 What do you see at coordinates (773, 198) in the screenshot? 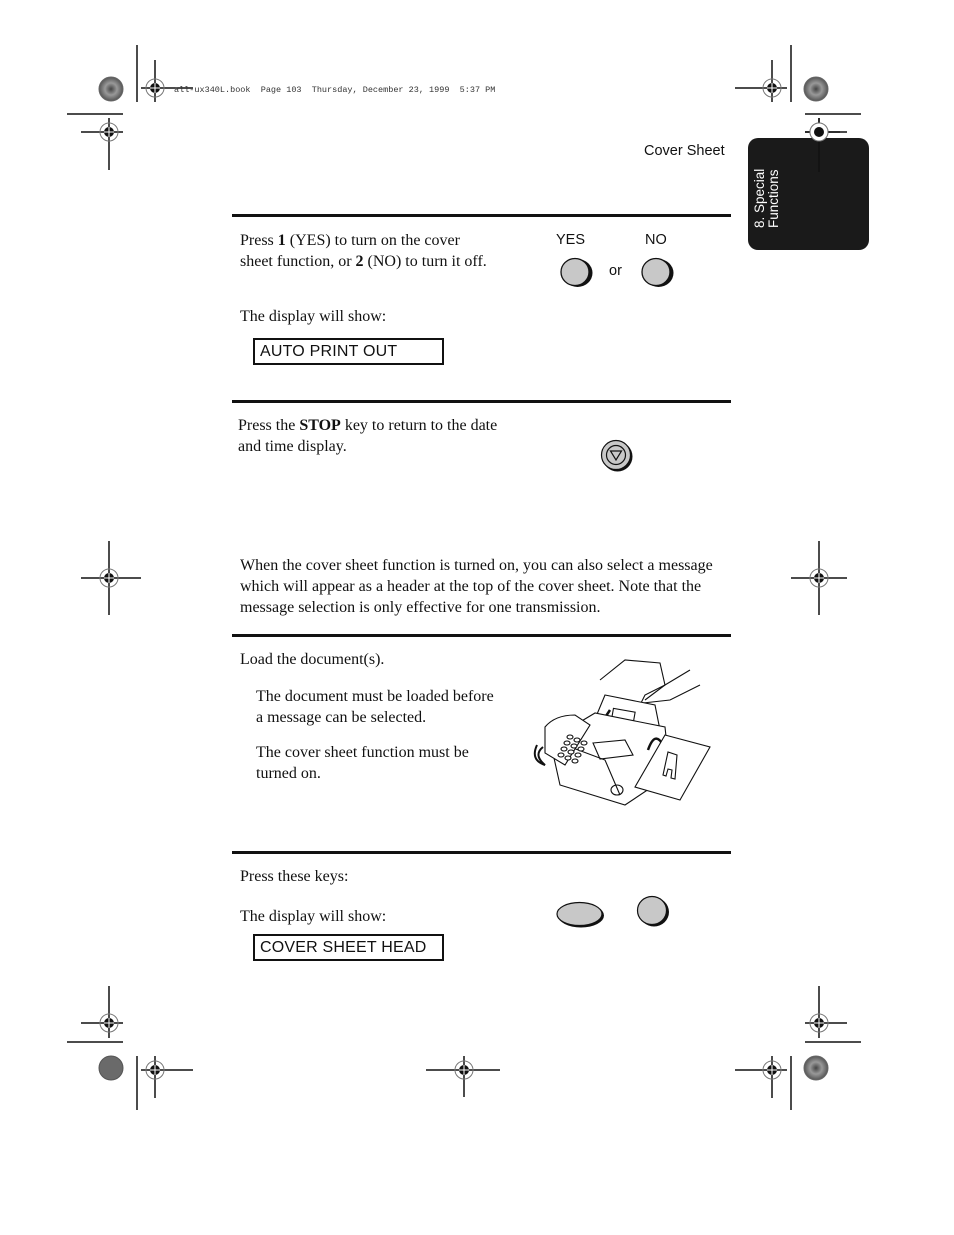
I see `section-tab-line2: Functions` at bounding box center [773, 198].